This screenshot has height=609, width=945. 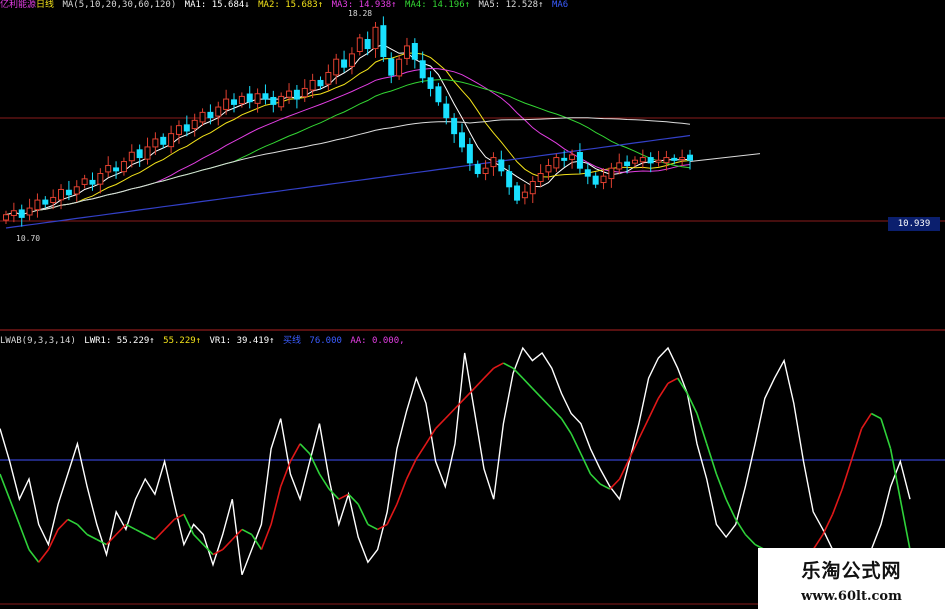 I want to click on last-price-badge: 10.939, so click(x=914, y=224).